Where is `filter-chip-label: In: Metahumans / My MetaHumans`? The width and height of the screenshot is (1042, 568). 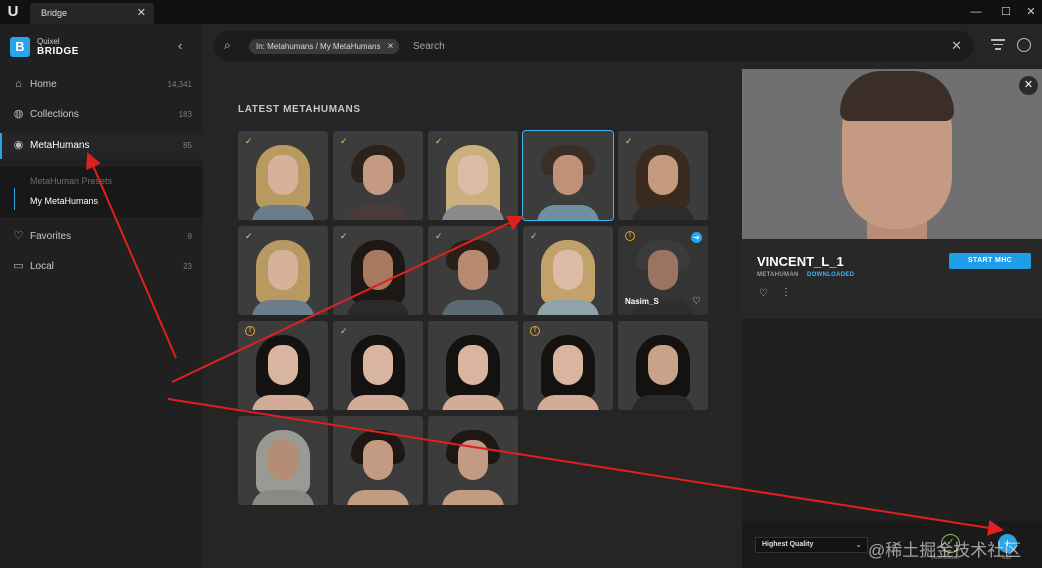
filter-chip-label: In: Metahumans / My MetaHumans is located at coordinates (318, 46).